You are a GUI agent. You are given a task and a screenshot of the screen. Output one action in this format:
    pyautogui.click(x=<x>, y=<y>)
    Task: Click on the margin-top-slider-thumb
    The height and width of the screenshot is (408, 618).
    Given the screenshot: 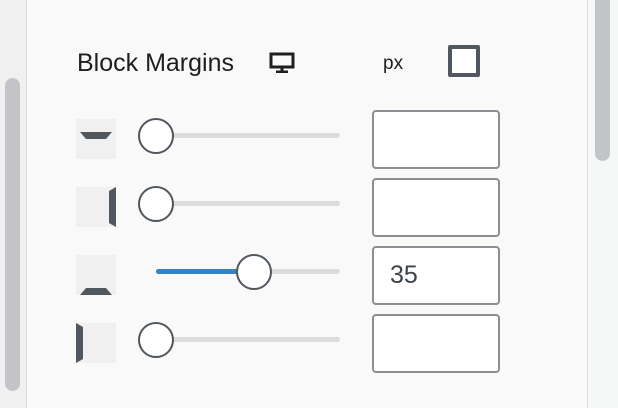 What is the action you would take?
    pyautogui.click(x=156, y=136)
    